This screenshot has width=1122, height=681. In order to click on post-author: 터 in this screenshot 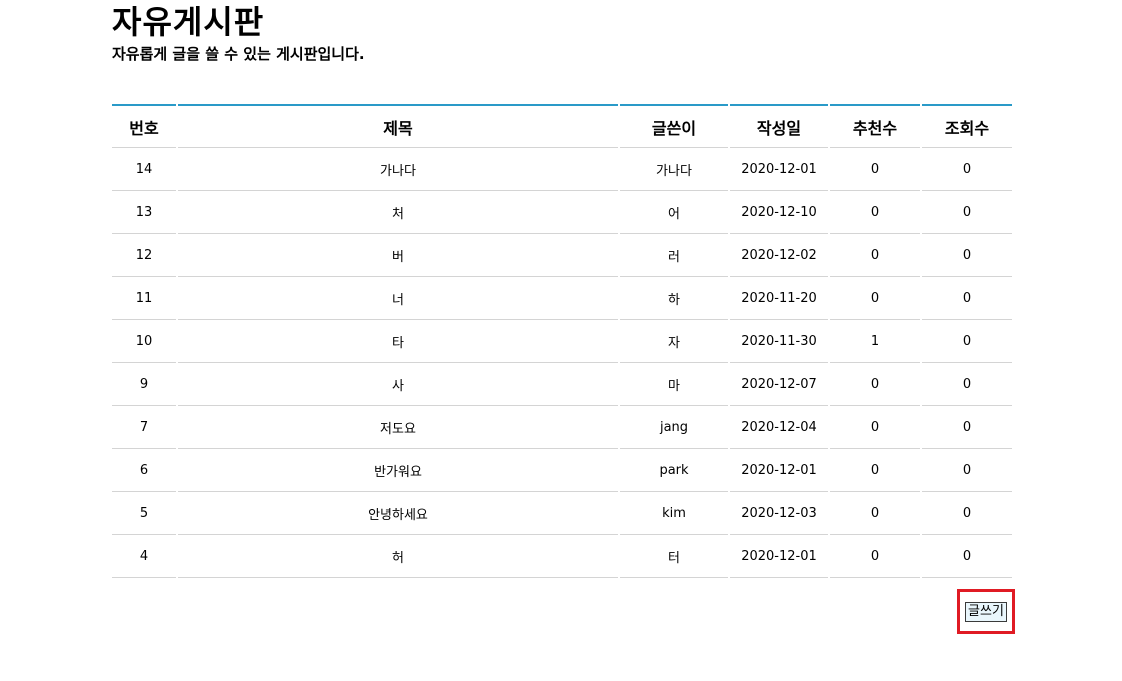, I will do `click(674, 556)`.